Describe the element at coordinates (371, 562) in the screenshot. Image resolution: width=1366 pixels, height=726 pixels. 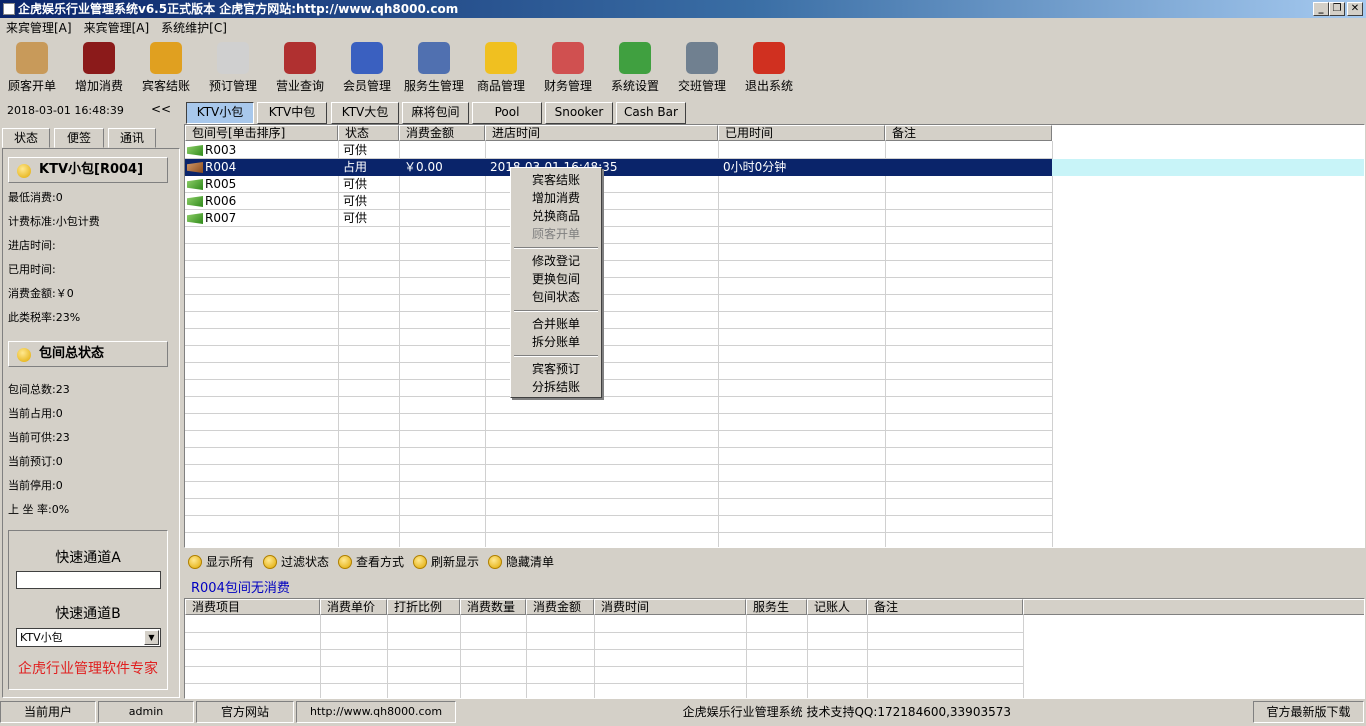
I see `bottom-button-2: 查看方式` at that location.